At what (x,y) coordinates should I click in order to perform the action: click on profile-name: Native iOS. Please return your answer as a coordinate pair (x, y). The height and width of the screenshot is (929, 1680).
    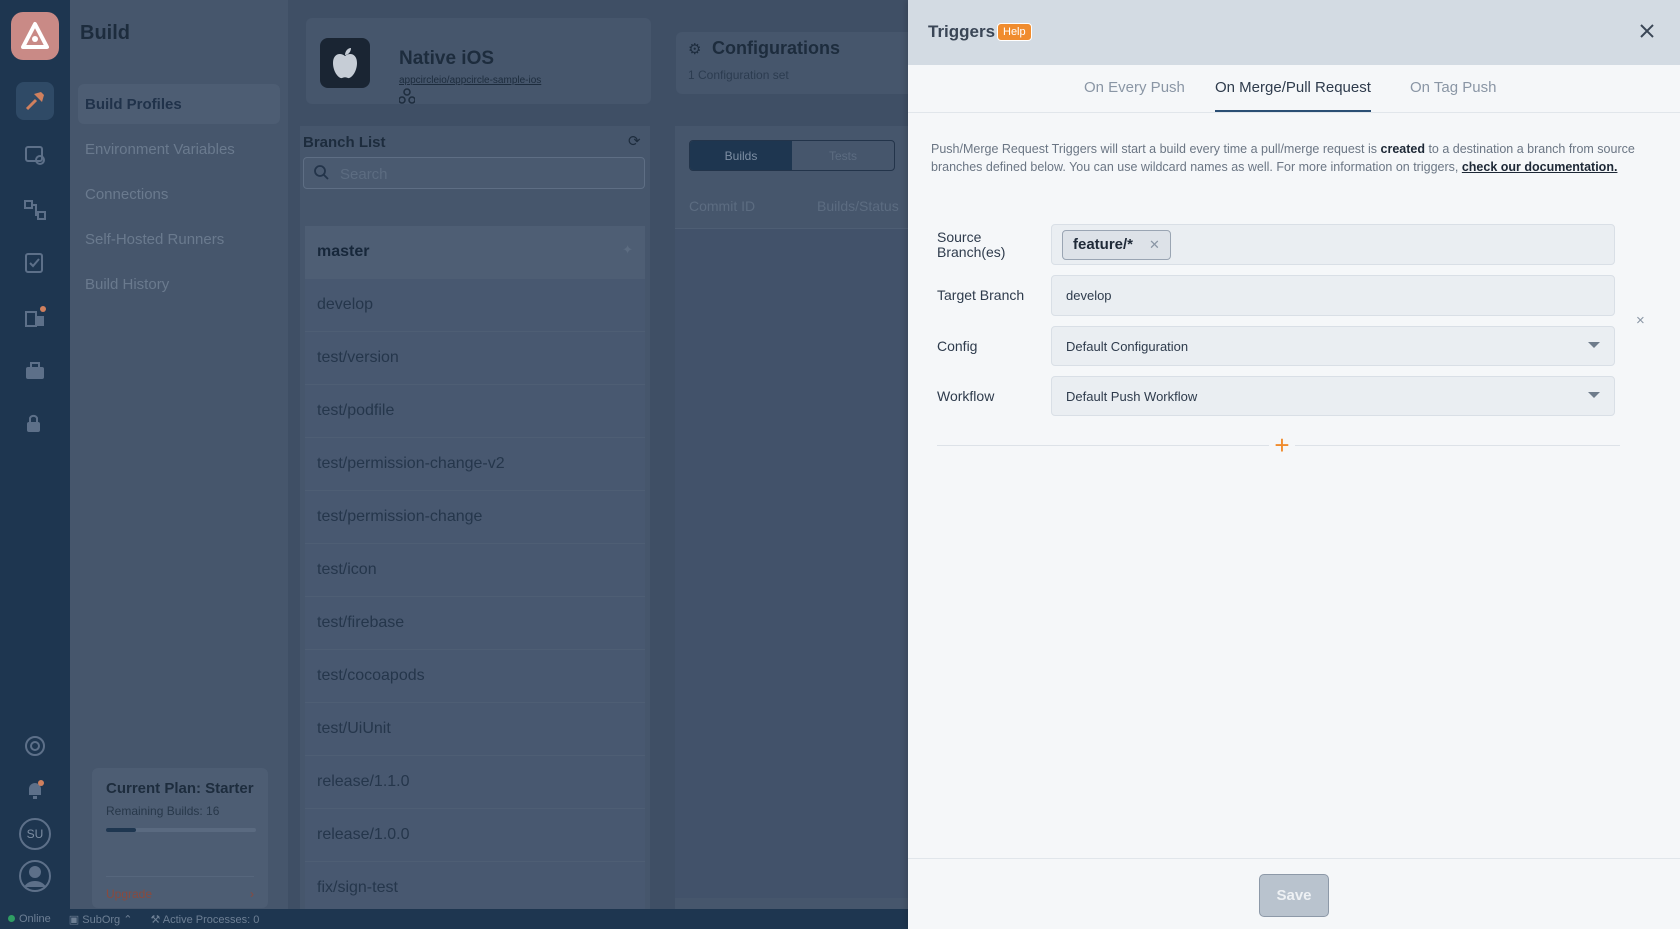
    Looking at the image, I should click on (447, 58).